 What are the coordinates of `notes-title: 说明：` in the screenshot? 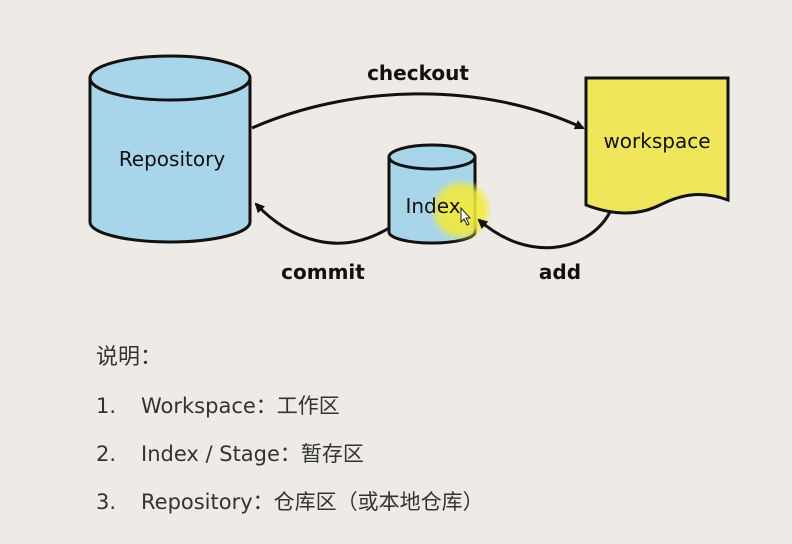 It's located at (129, 357).